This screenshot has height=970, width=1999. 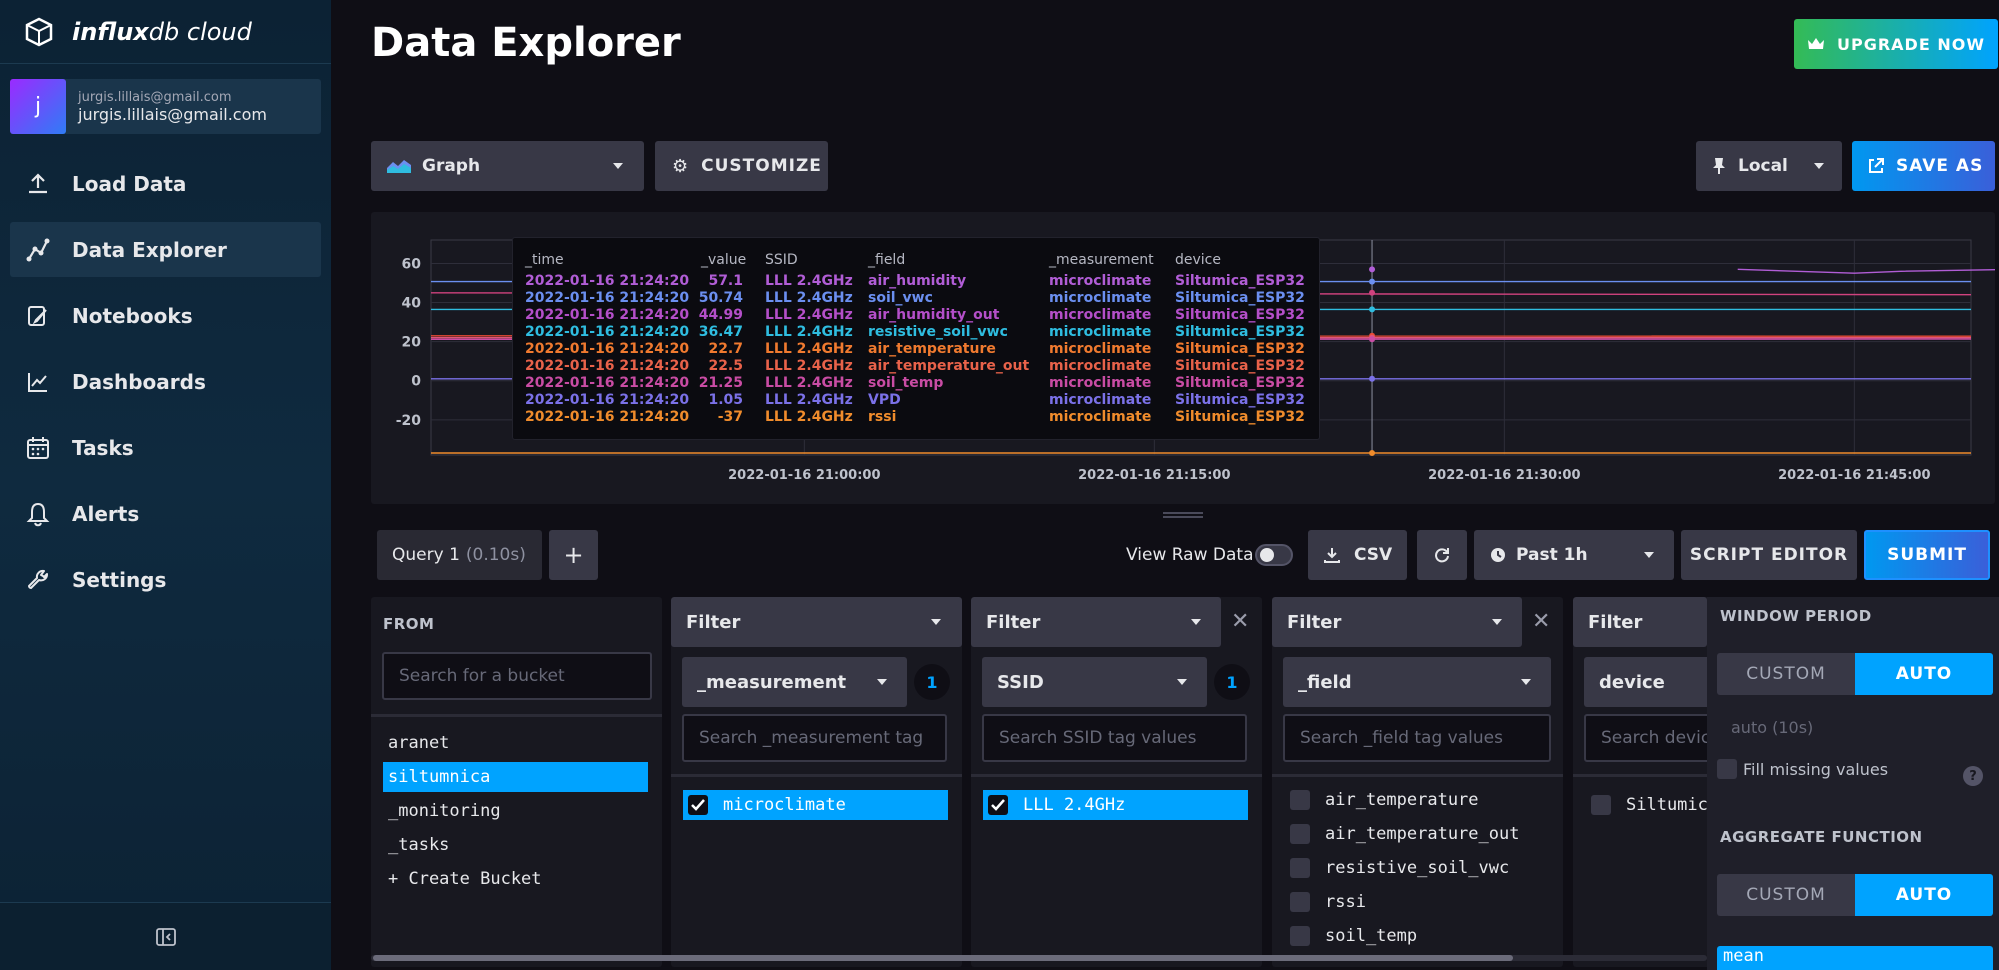 What do you see at coordinates (165, 936) in the screenshot?
I see `collapse-sidebar-button` at bounding box center [165, 936].